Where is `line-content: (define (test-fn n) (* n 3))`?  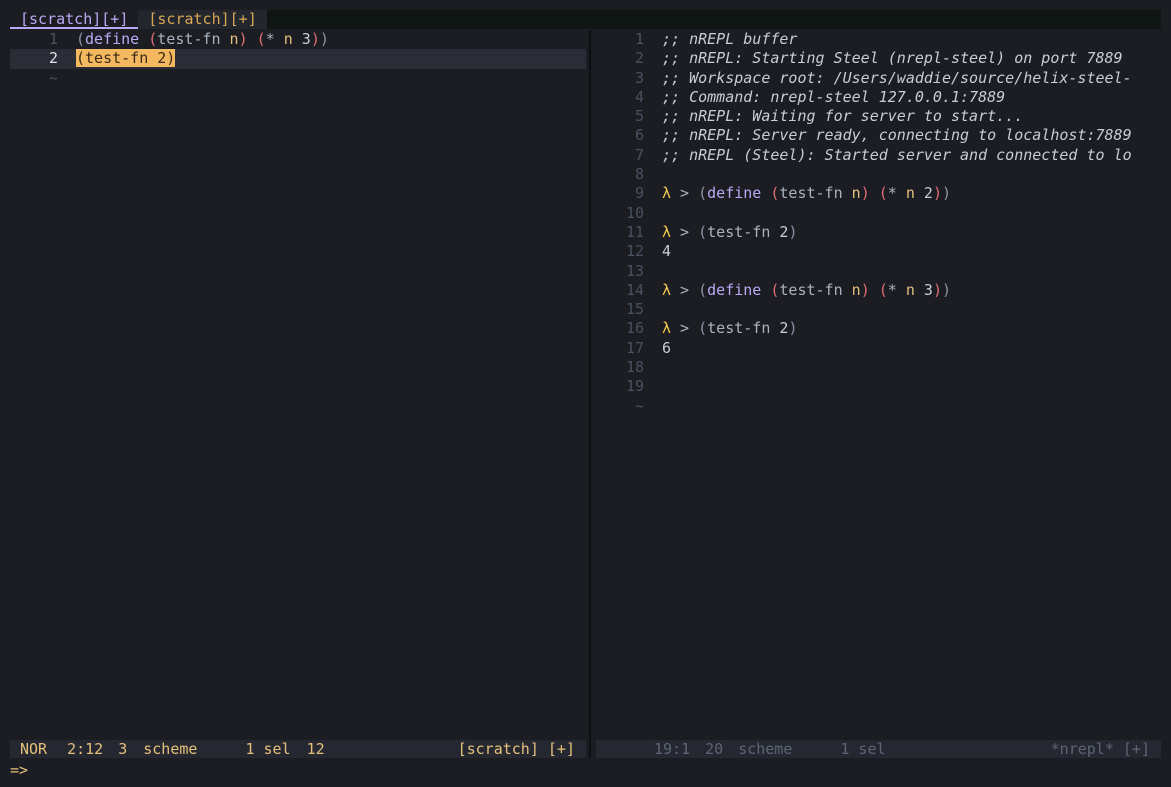
line-content: (define (test-fn n) (* n 3)) is located at coordinates (331, 39).